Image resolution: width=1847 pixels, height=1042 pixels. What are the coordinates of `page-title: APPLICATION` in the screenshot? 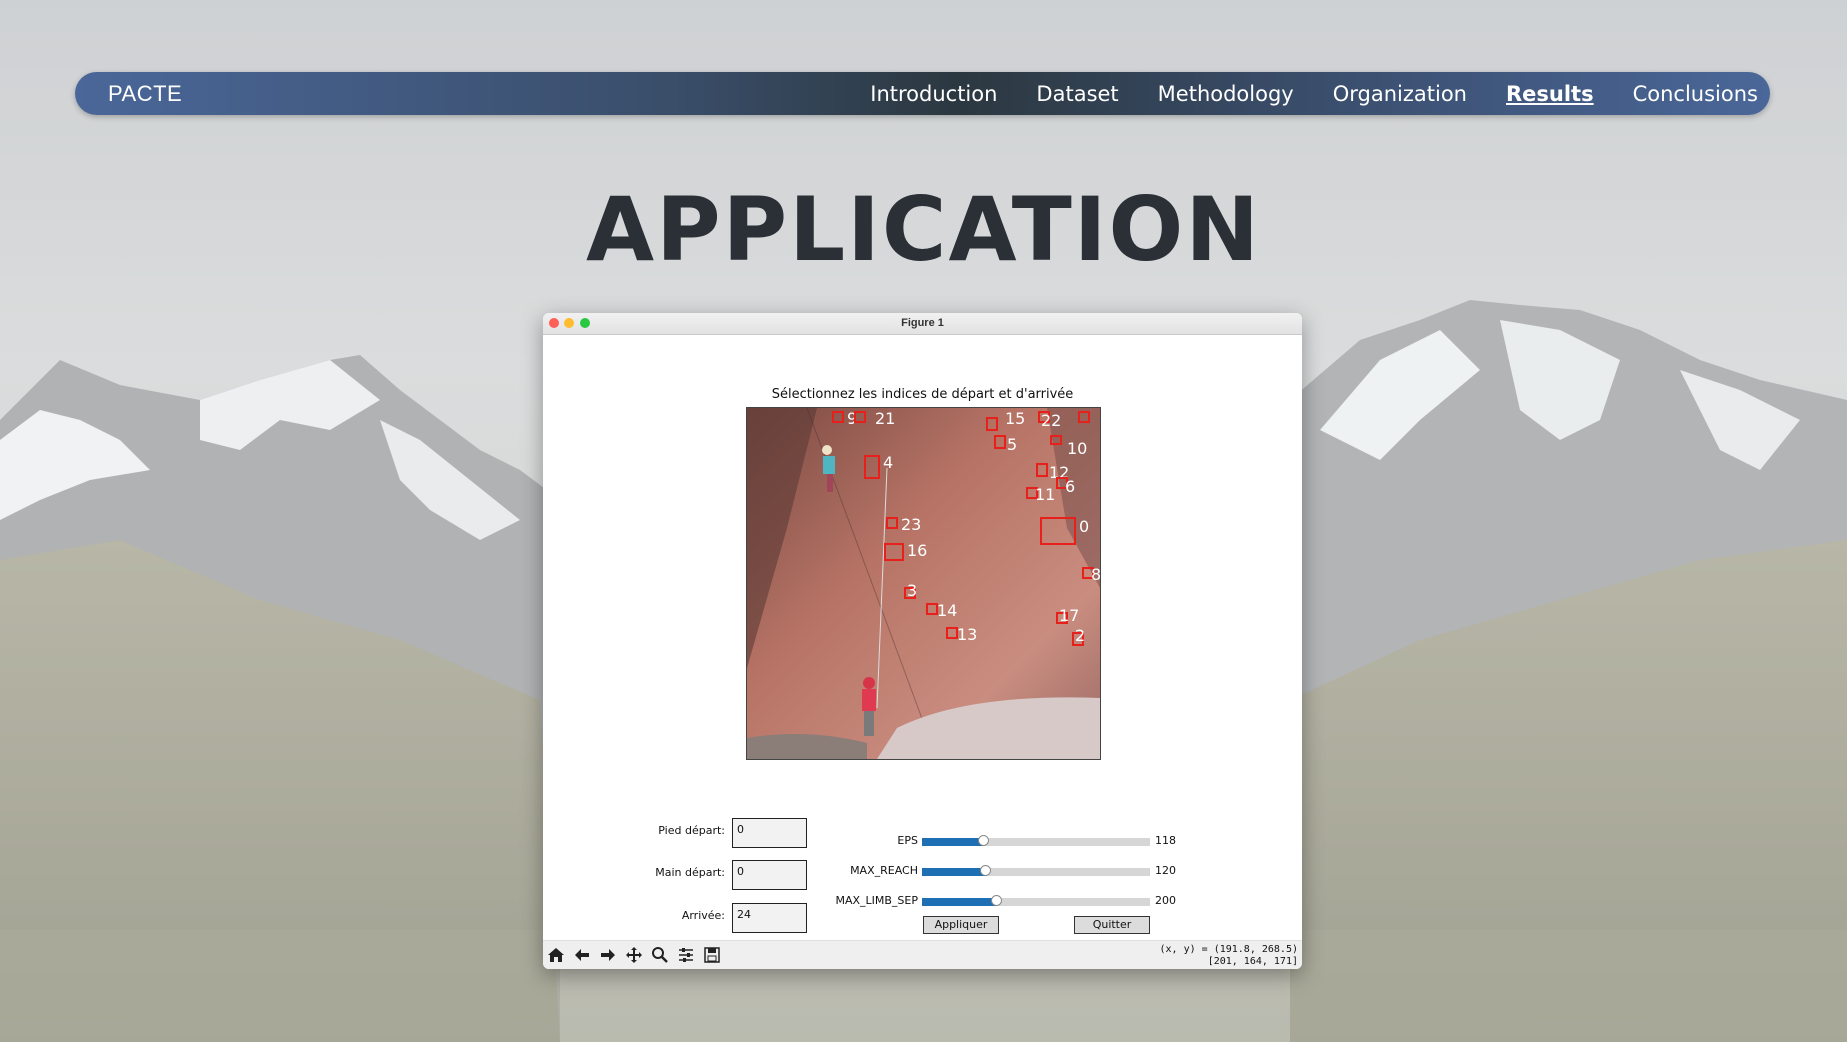 It's located at (923, 229).